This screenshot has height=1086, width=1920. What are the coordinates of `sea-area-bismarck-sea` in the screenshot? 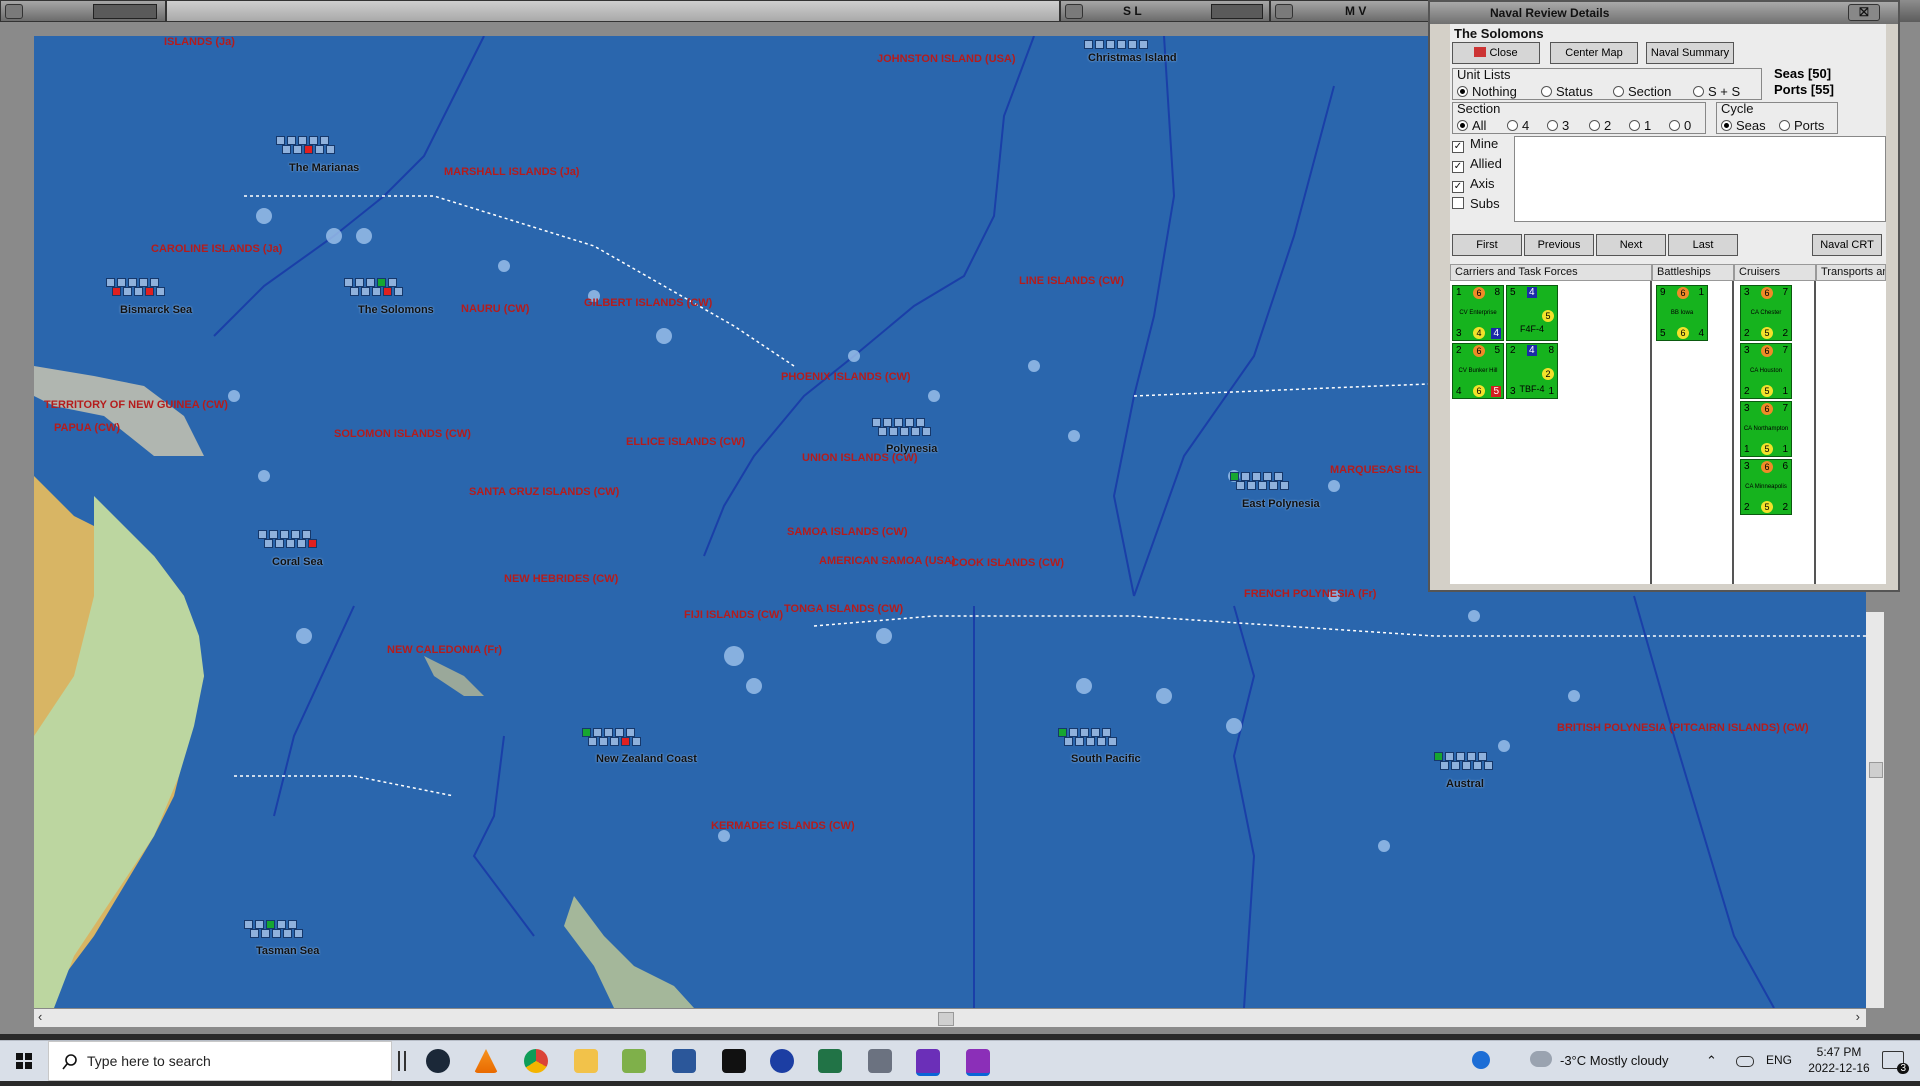 It's located at (135, 287).